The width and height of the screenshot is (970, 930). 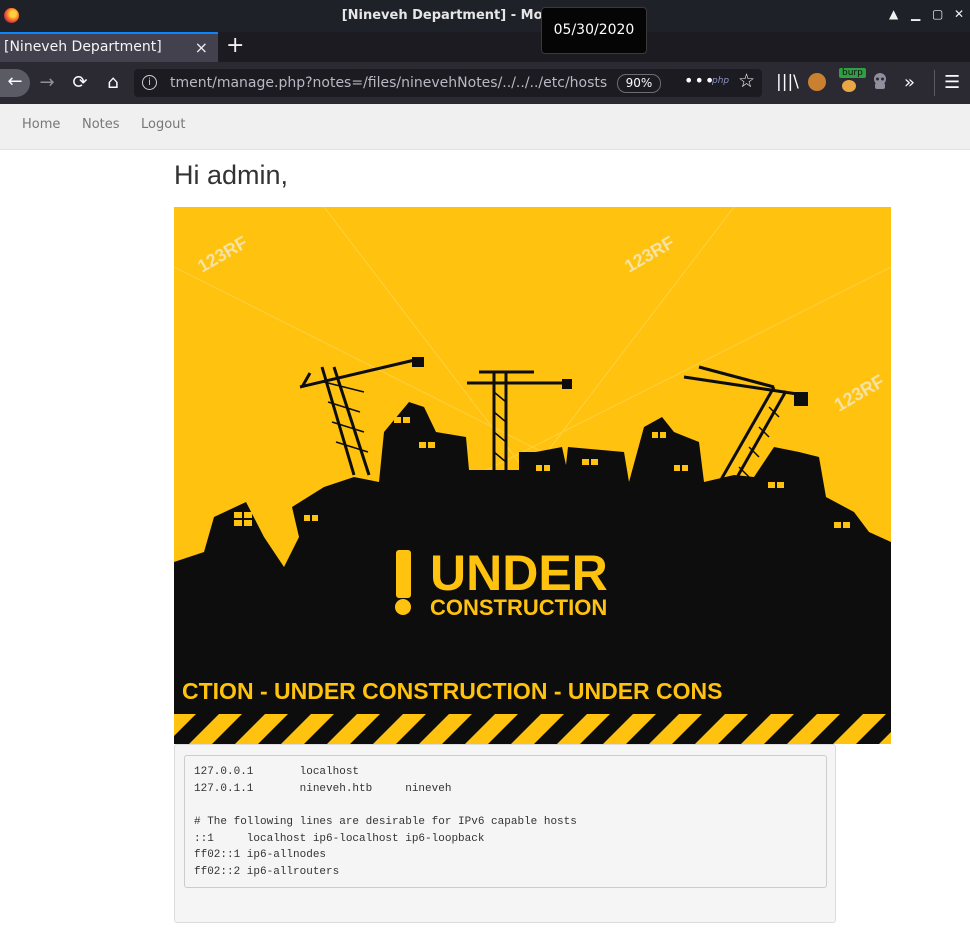 I want to click on window-maximize-button: ▢, so click(x=937, y=14).